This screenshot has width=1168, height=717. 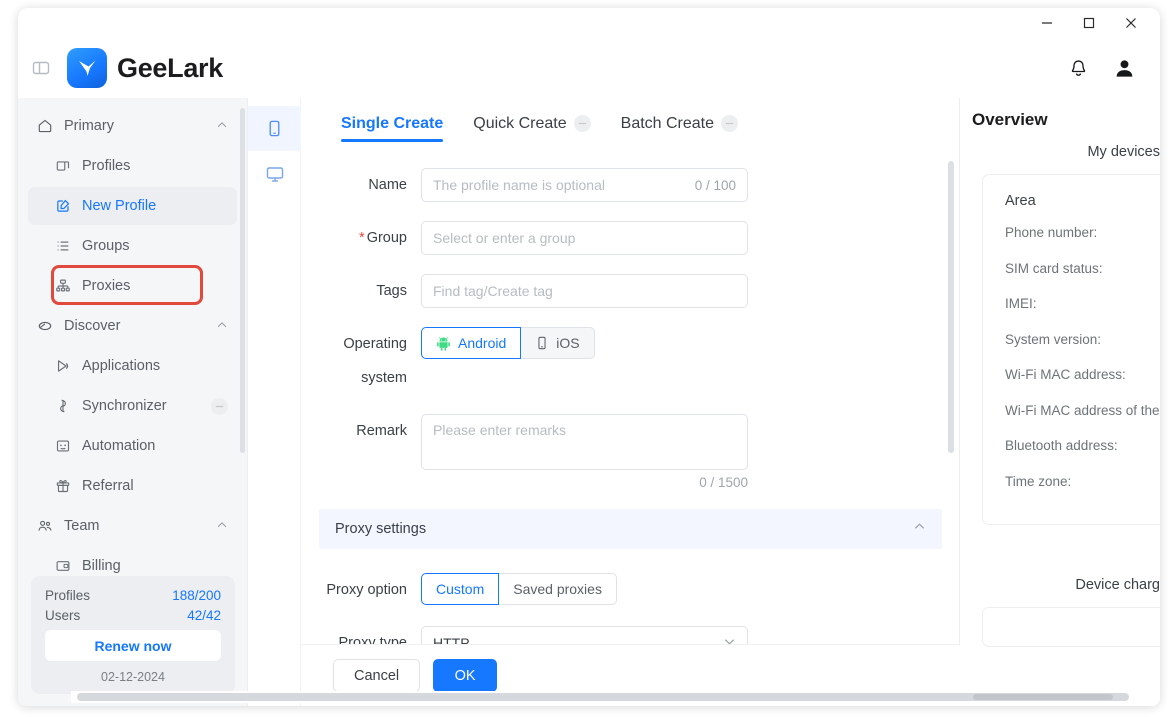 What do you see at coordinates (584, 291) in the screenshot?
I see `tags-input: Find tag/Create tag` at bounding box center [584, 291].